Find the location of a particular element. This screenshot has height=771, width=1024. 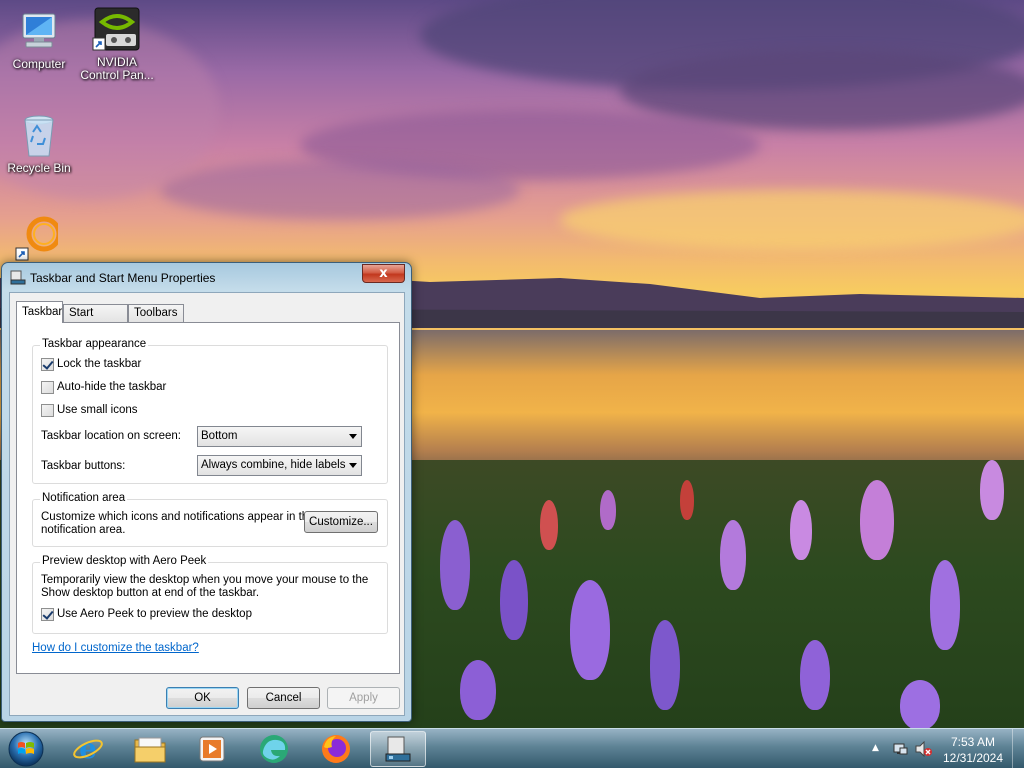

taskbar-file-explorer is located at coordinates (150, 749).